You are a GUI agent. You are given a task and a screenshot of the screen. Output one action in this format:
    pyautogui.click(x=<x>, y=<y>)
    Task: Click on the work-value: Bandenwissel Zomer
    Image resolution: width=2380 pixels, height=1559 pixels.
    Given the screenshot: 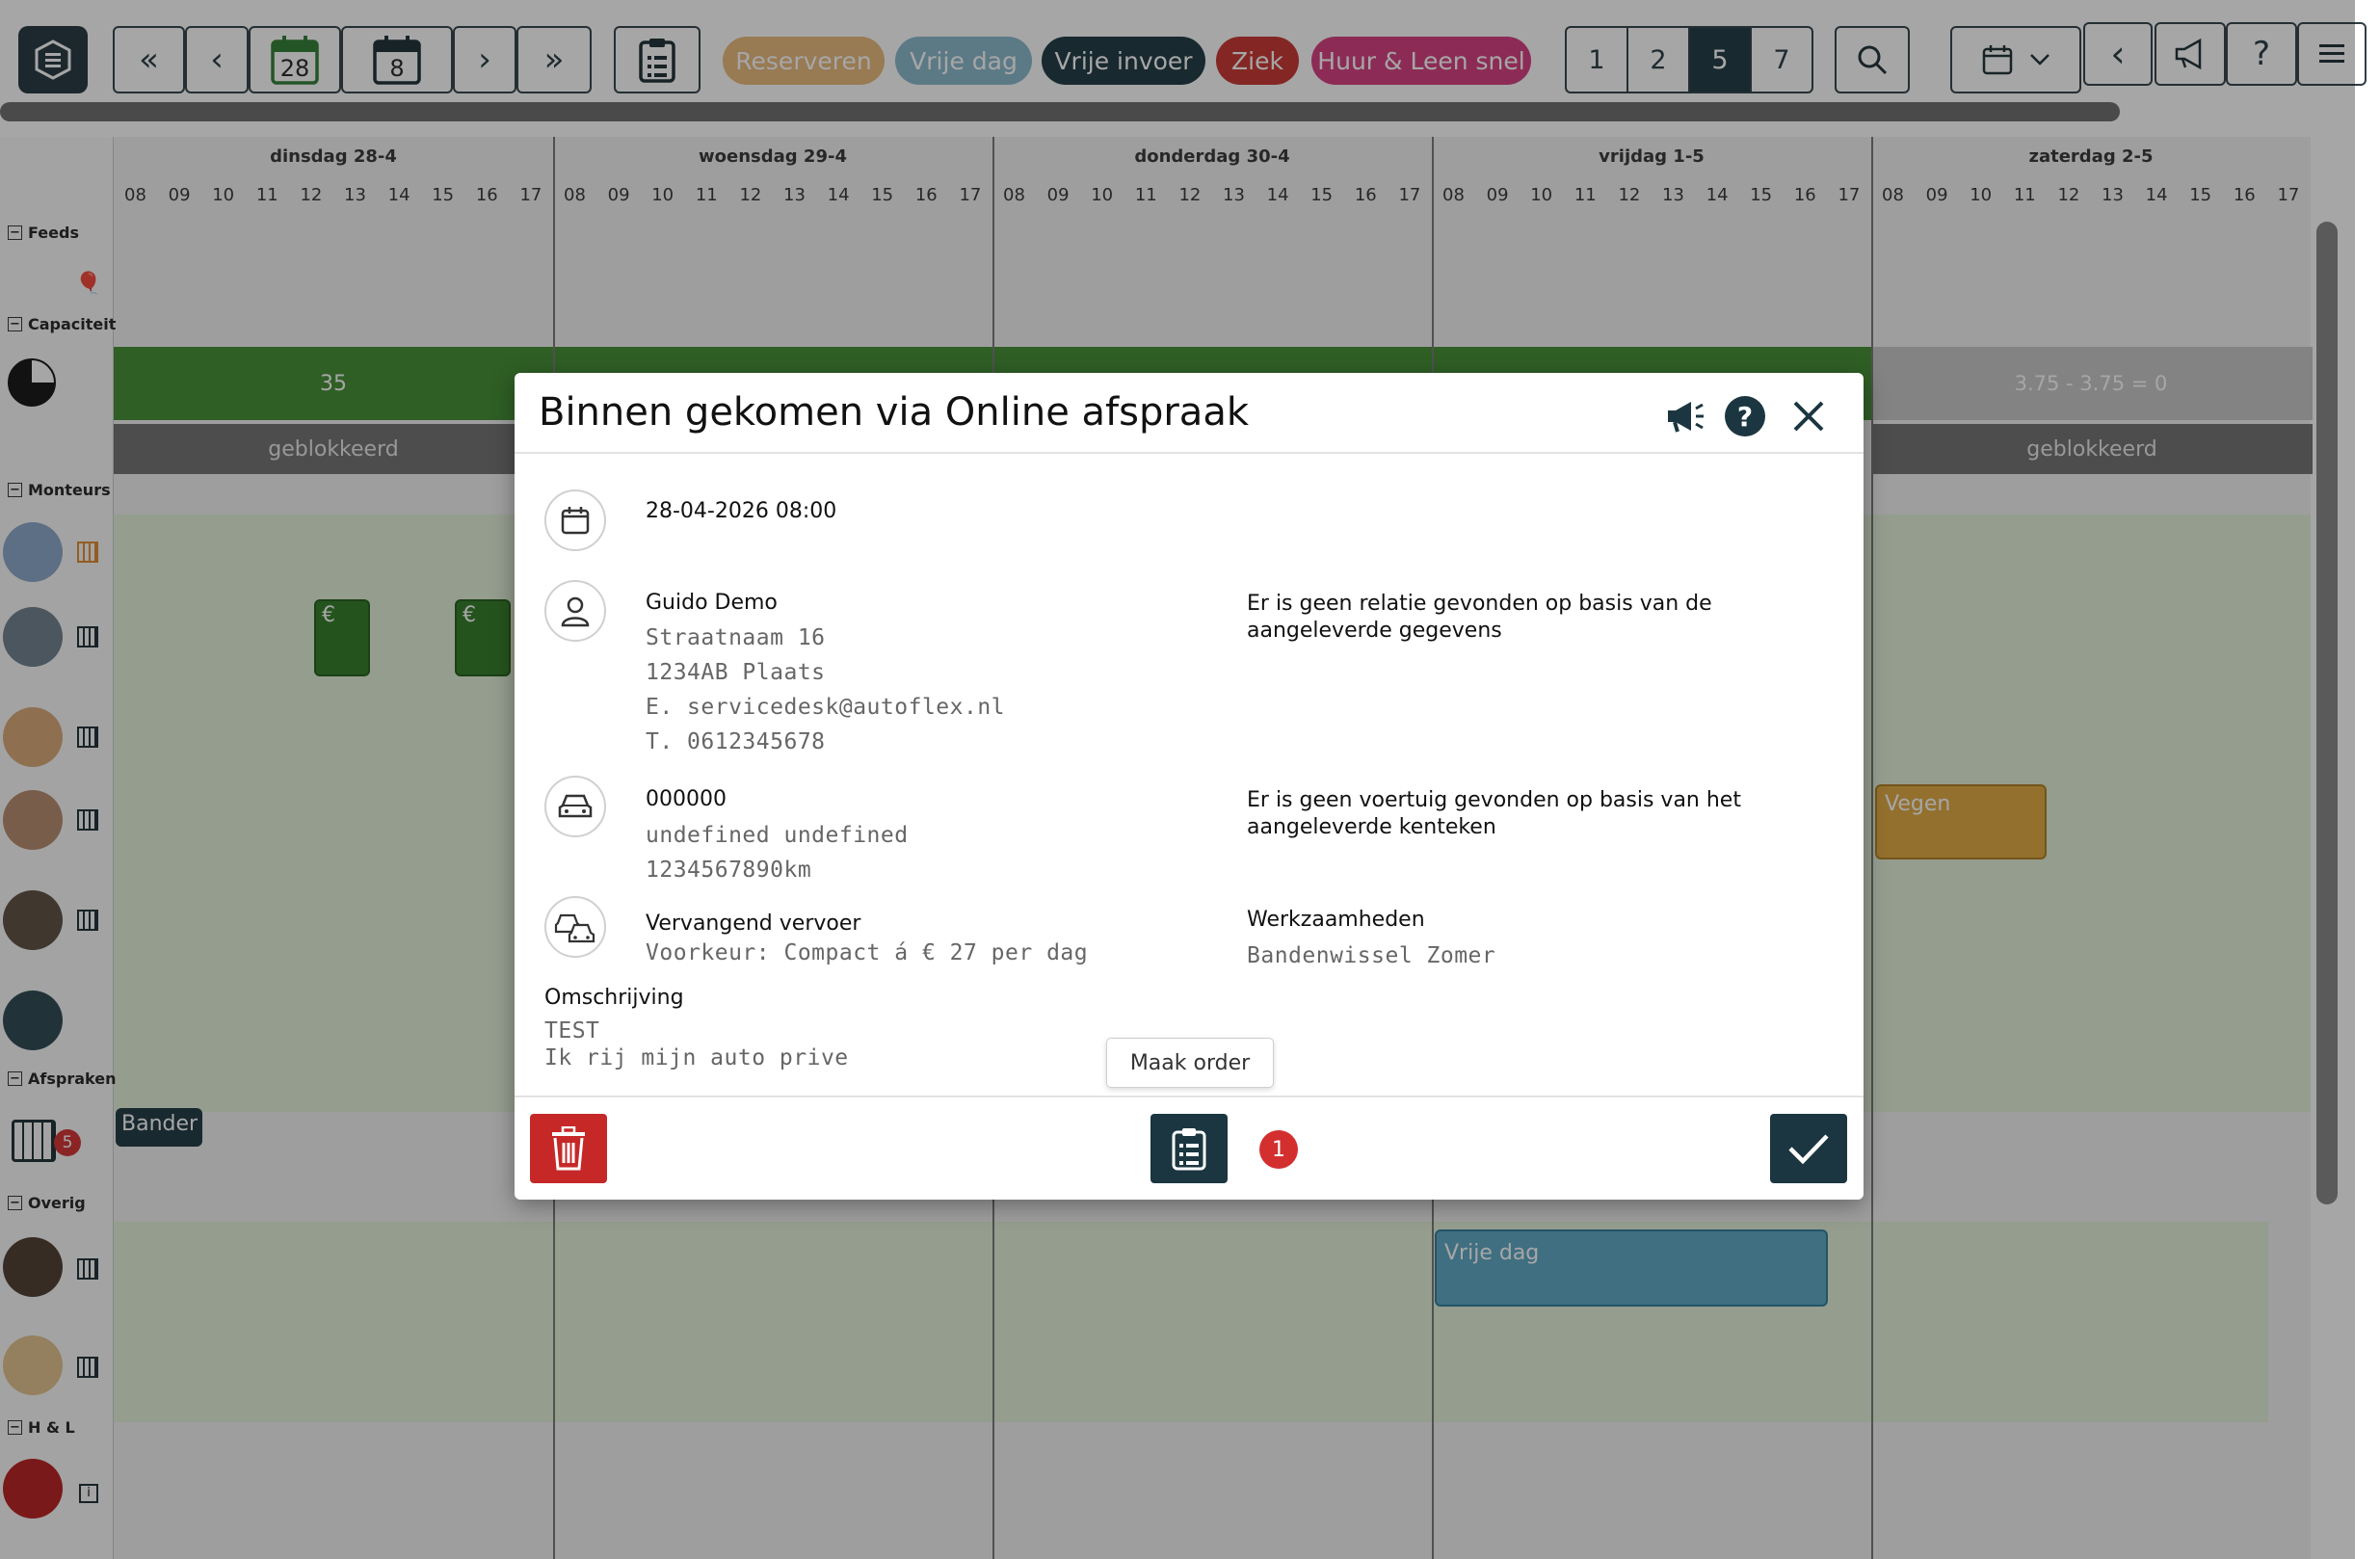 What is the action you would take?
    pyautogui.click(x=1372, y=956)
    